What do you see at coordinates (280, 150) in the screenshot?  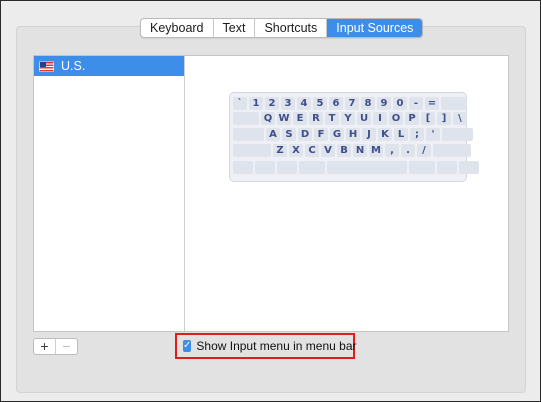 I see `keyboard-key: Z` at bounding box center [280, 150].